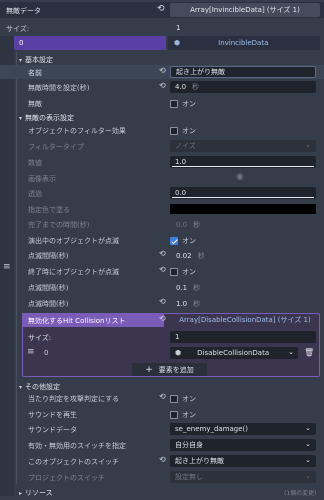 The height and width of the screenshot is (500, 324). I want to click on sound-data-label: サウンドデータ, so click(52, 430).